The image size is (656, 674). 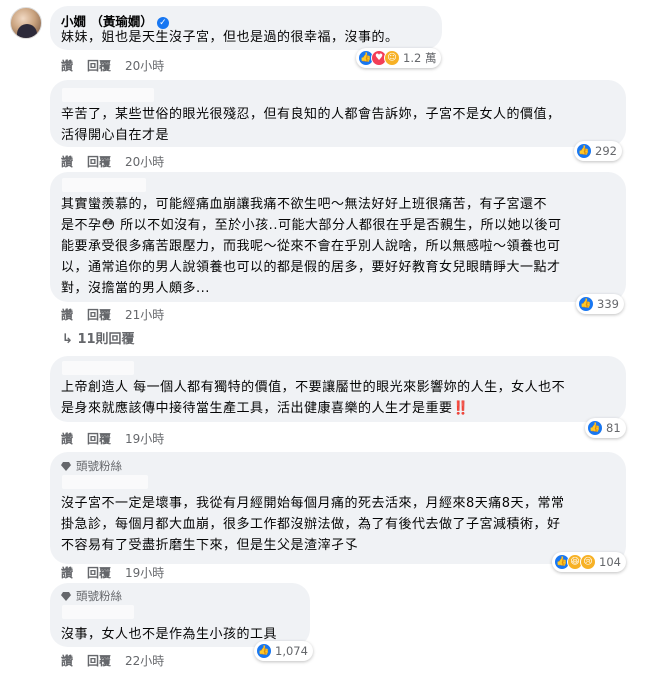 I want to click on reactions-summary: 👍 😆 😢 104, so click(x=589, y=562).